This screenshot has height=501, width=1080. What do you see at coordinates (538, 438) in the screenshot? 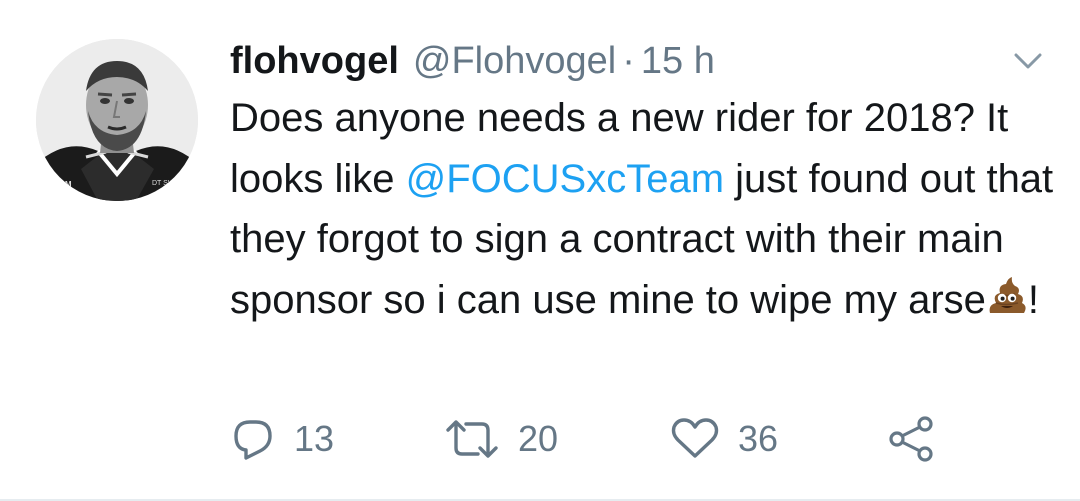
I see `retweet-count: 20` at bounding box center [538, 438].